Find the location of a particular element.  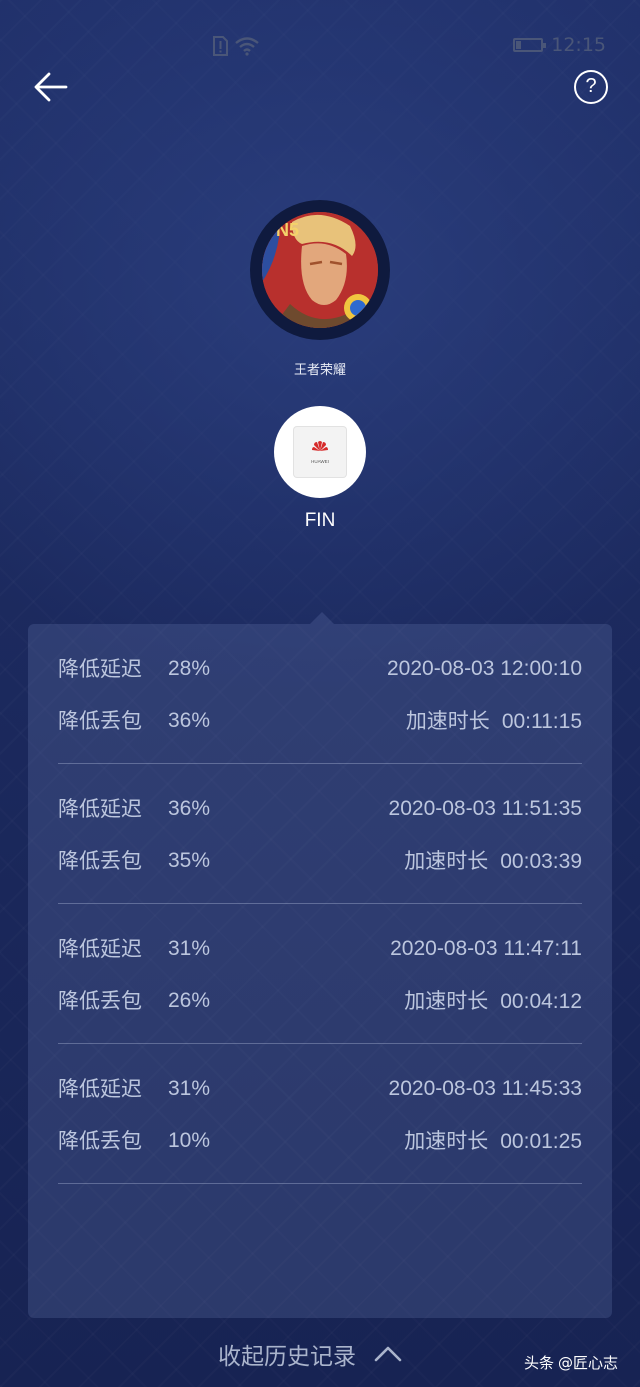

duration: 加速时长 00:11:15 is located at coordinates (494, 721).